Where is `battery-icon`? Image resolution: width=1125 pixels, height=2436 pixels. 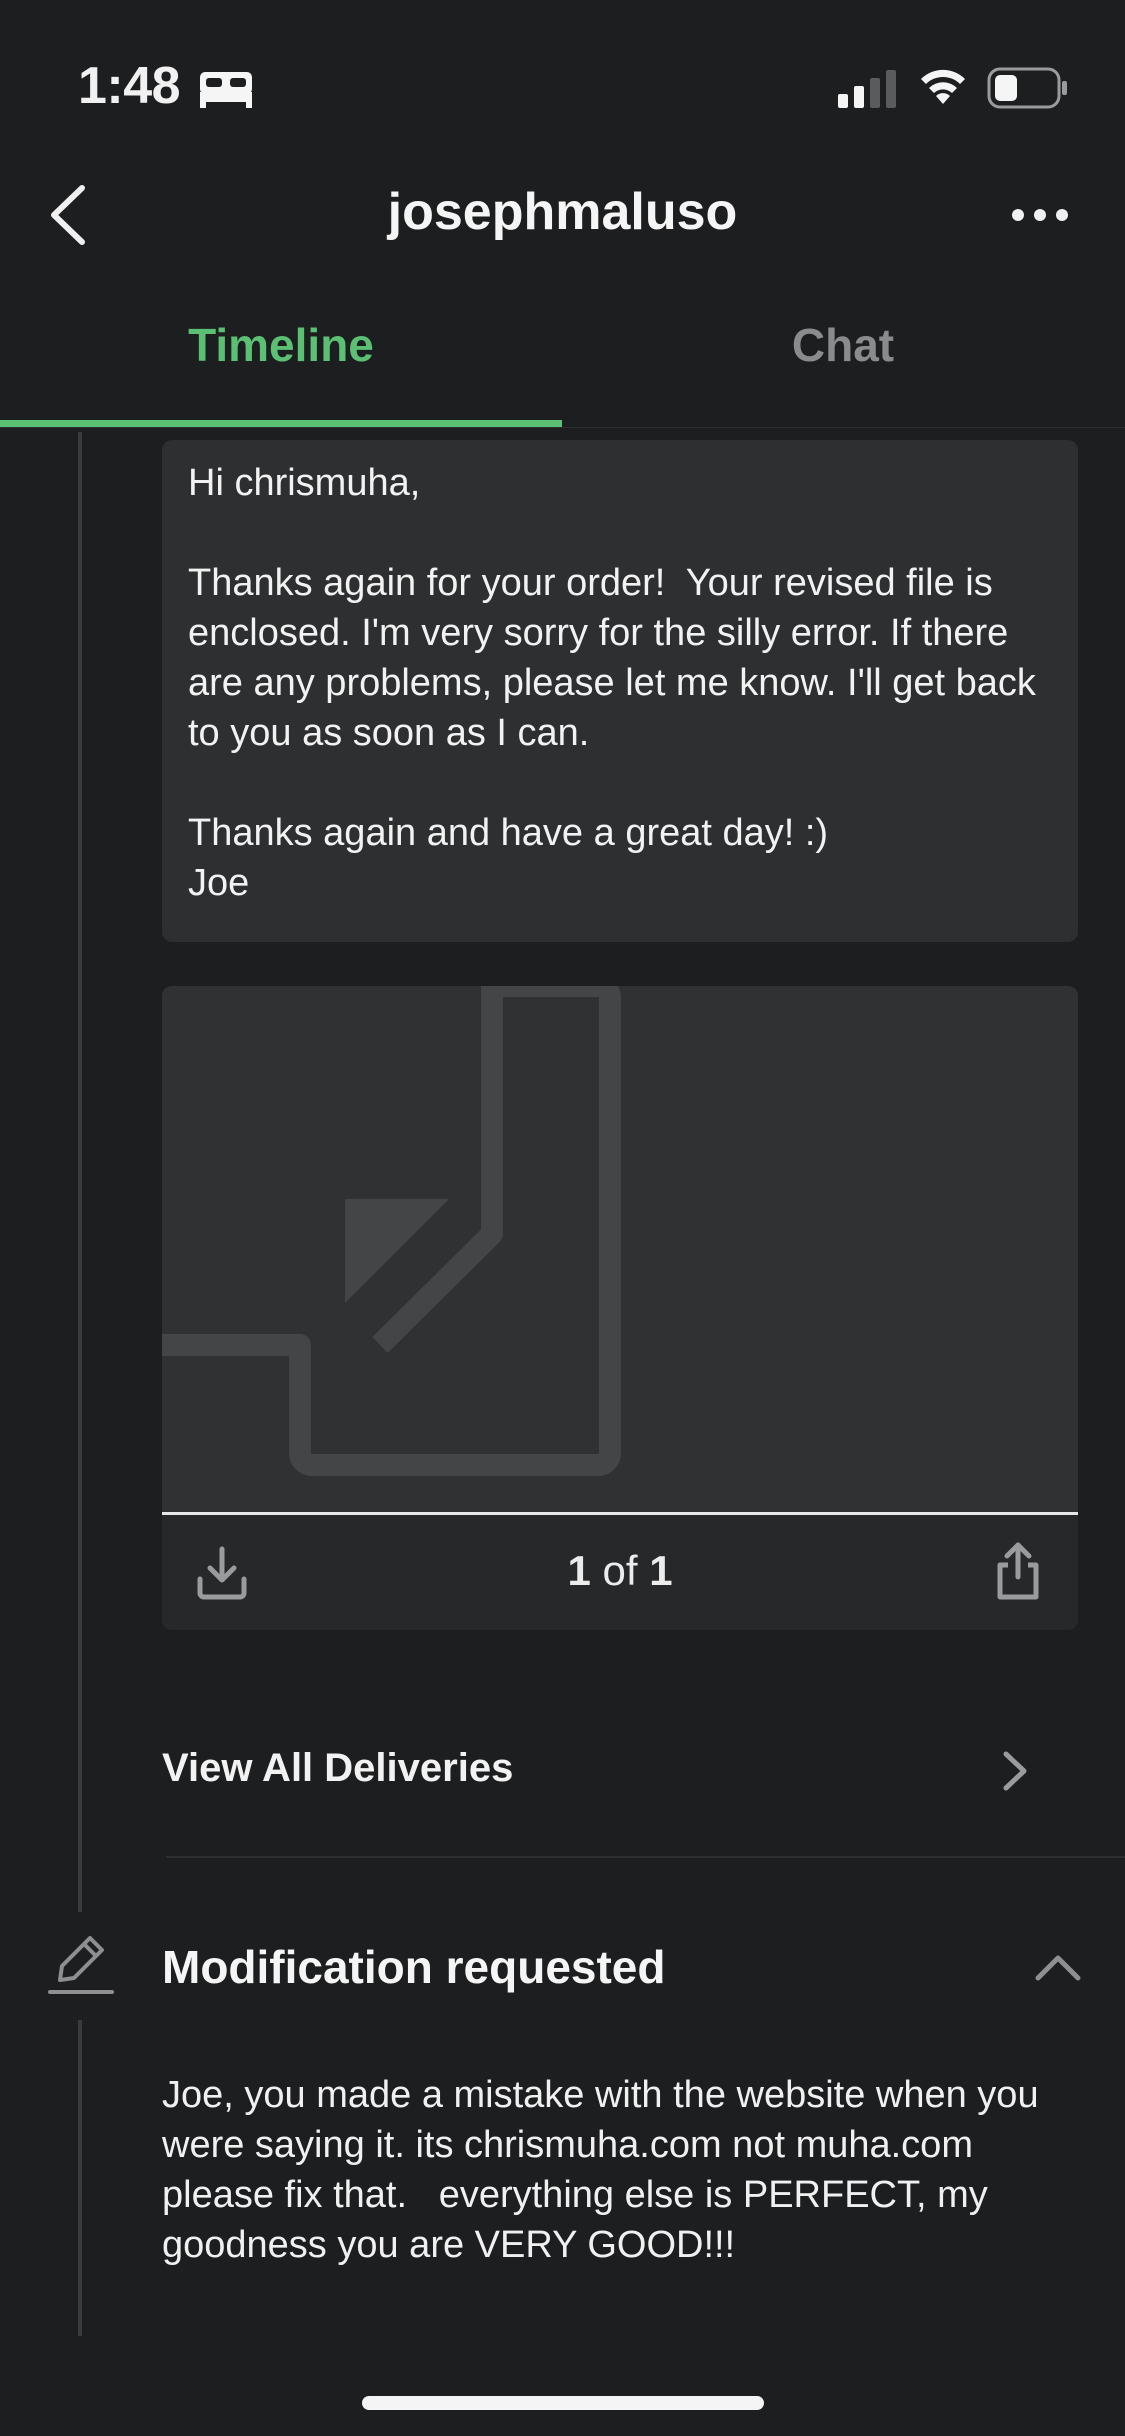 battery-icon is located at coordinates (1027, 88).